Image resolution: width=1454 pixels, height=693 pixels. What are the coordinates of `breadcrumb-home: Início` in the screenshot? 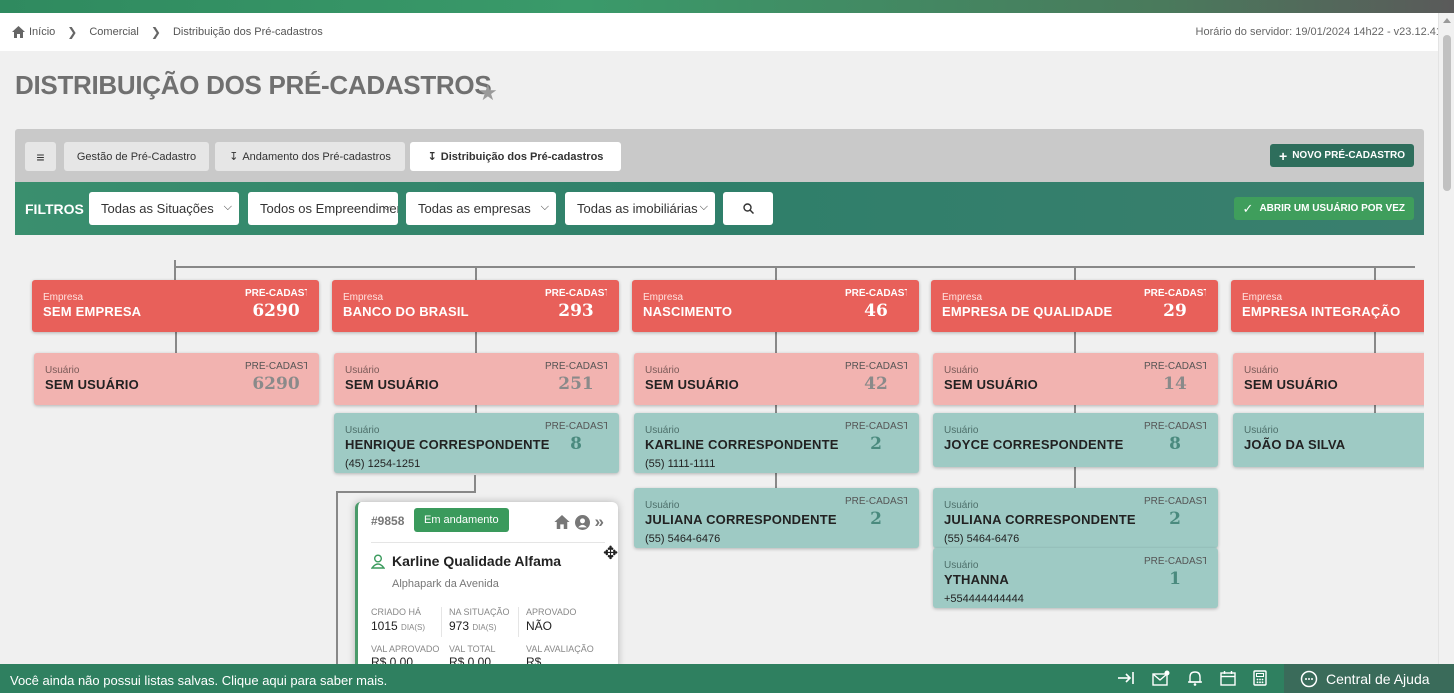 It's located at (33, 32).